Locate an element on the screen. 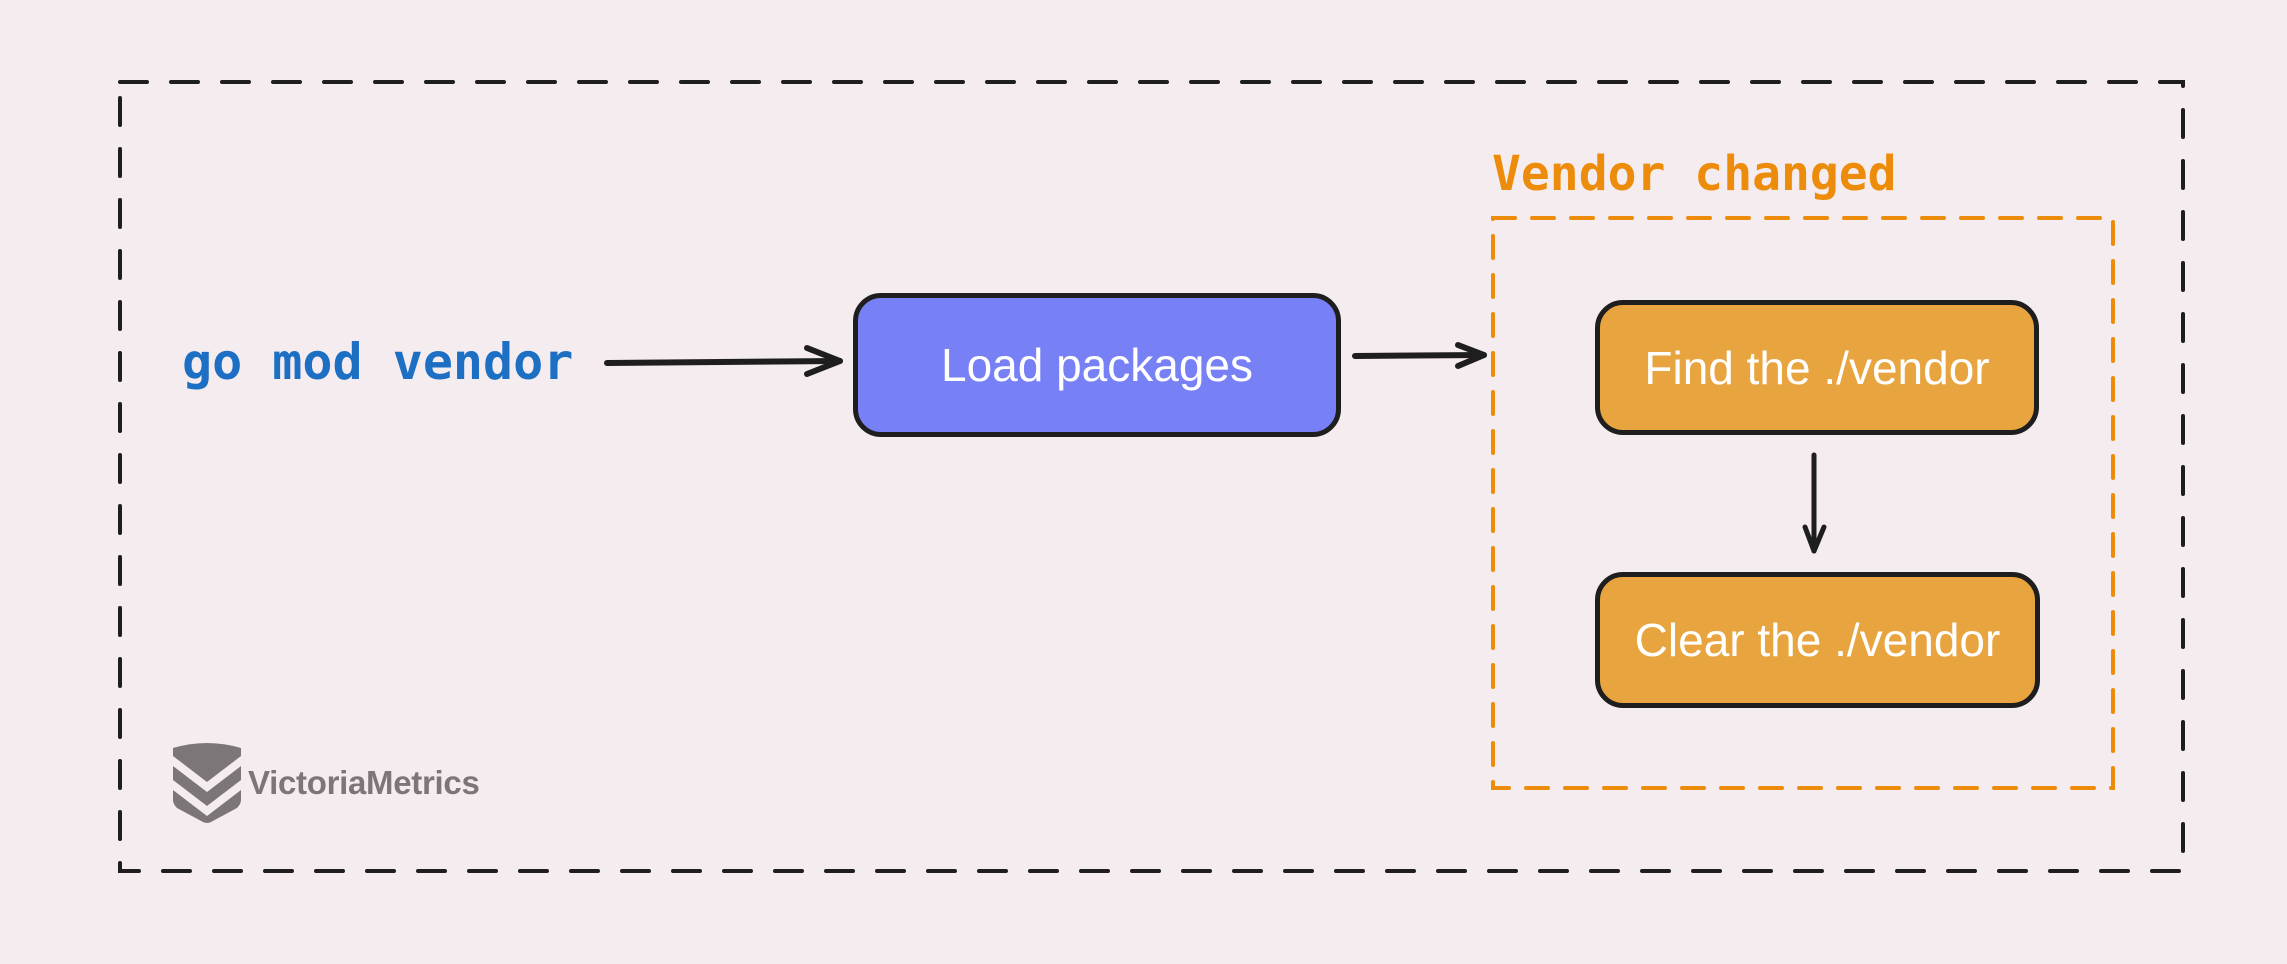 This screenshot has height=964, width=2287. victoriametrics-logo-text: VictoriaMetrics is located at coordinates (364, 782).